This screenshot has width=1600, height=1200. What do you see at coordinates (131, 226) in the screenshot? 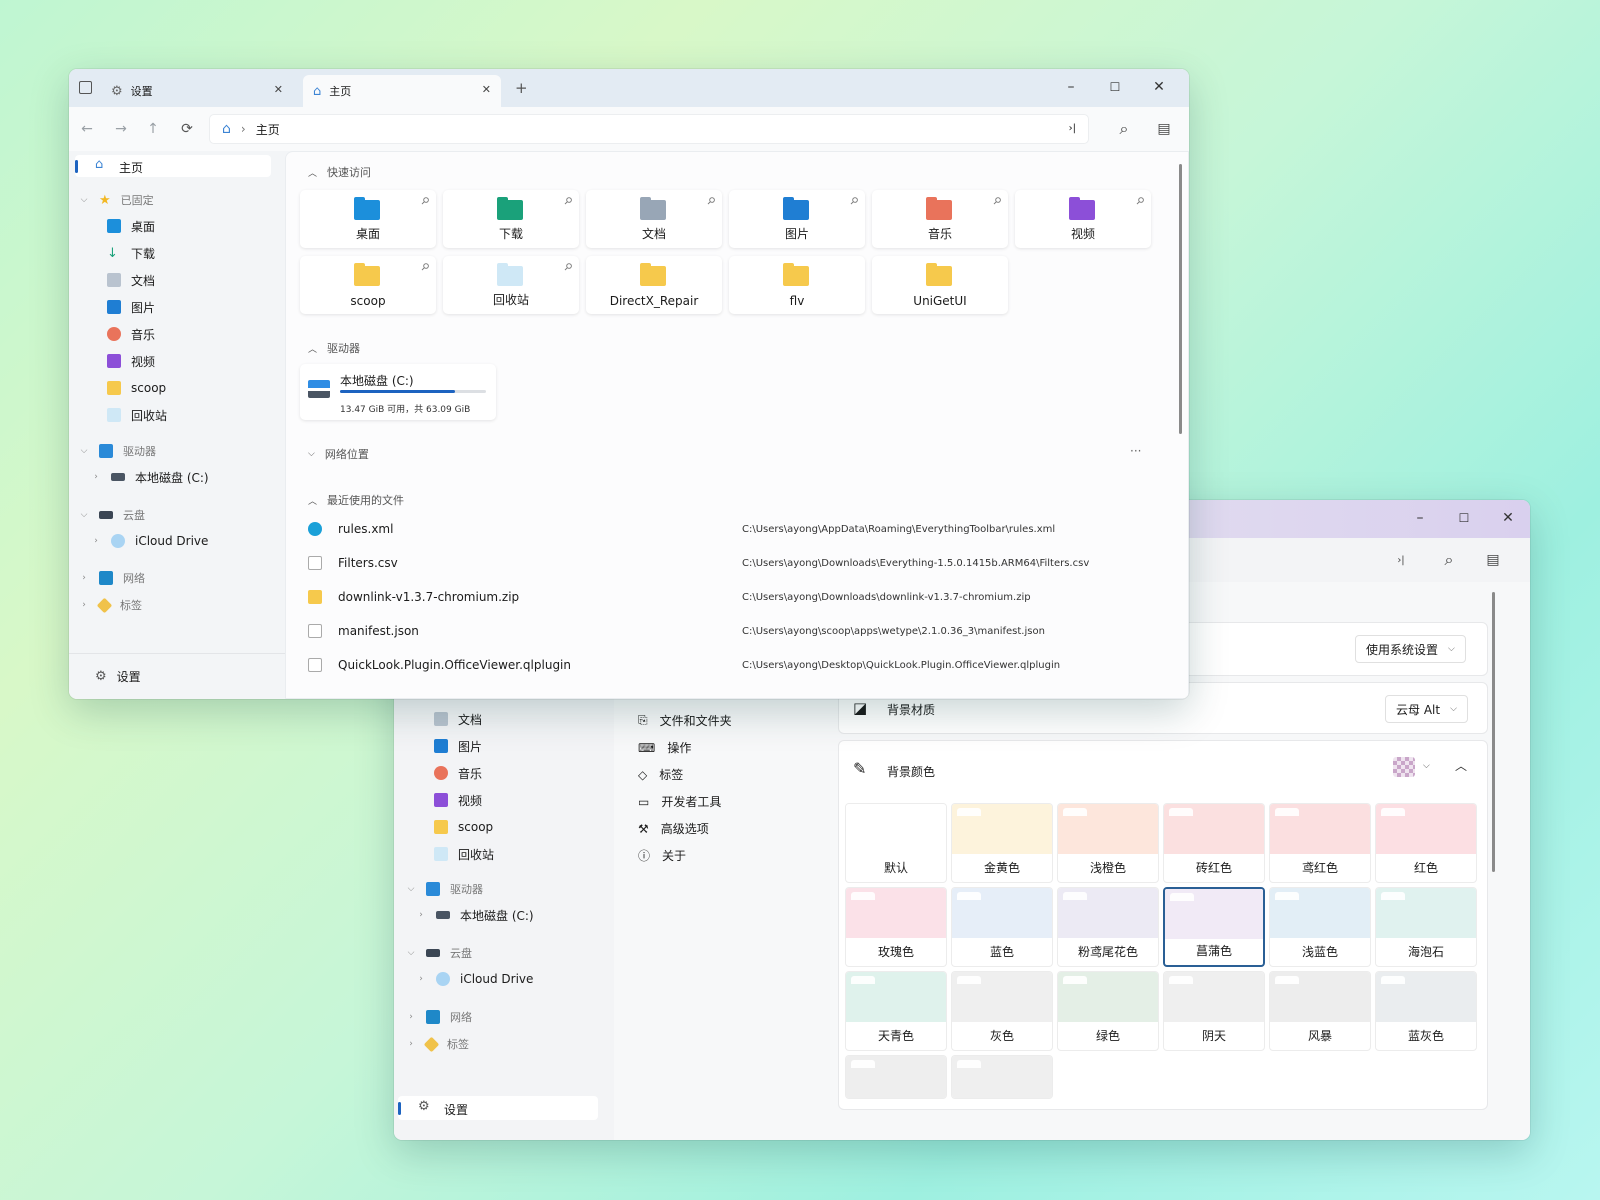
I see `sidebar-item-desktop: 桌面` at bounding box center [131, 226].